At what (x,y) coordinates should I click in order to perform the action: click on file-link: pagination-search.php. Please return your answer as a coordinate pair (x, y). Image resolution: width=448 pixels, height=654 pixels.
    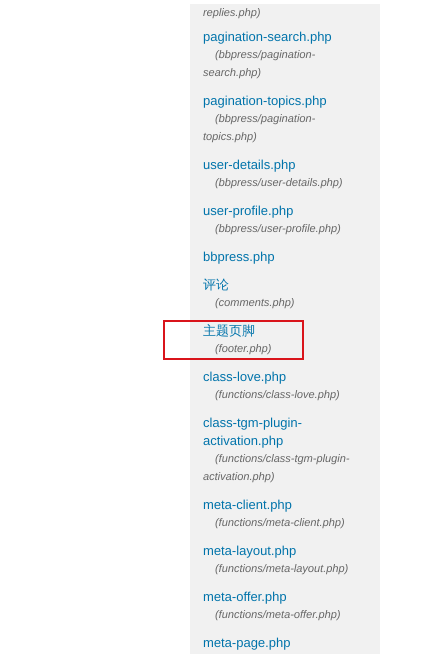
    Looking at the image, I should click on (267, 37).